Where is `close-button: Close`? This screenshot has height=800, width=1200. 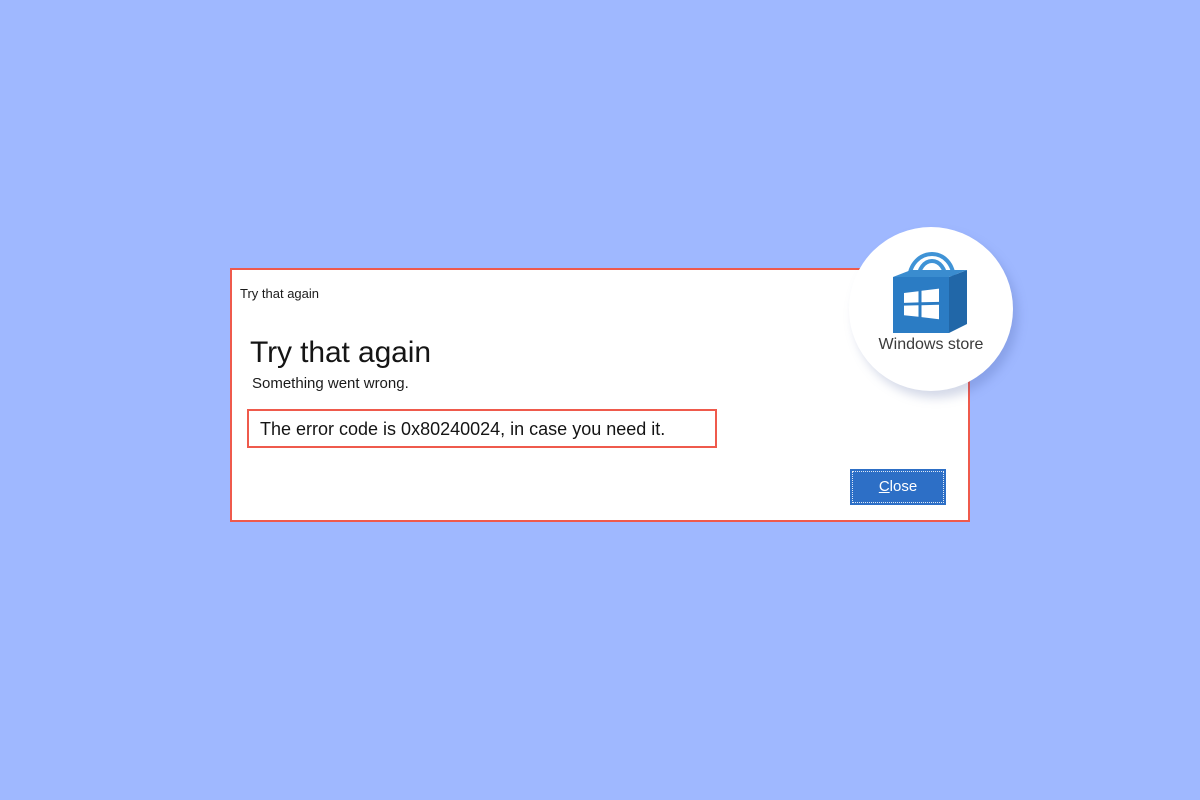
close-button: Close is located at coordinates (898, 487).